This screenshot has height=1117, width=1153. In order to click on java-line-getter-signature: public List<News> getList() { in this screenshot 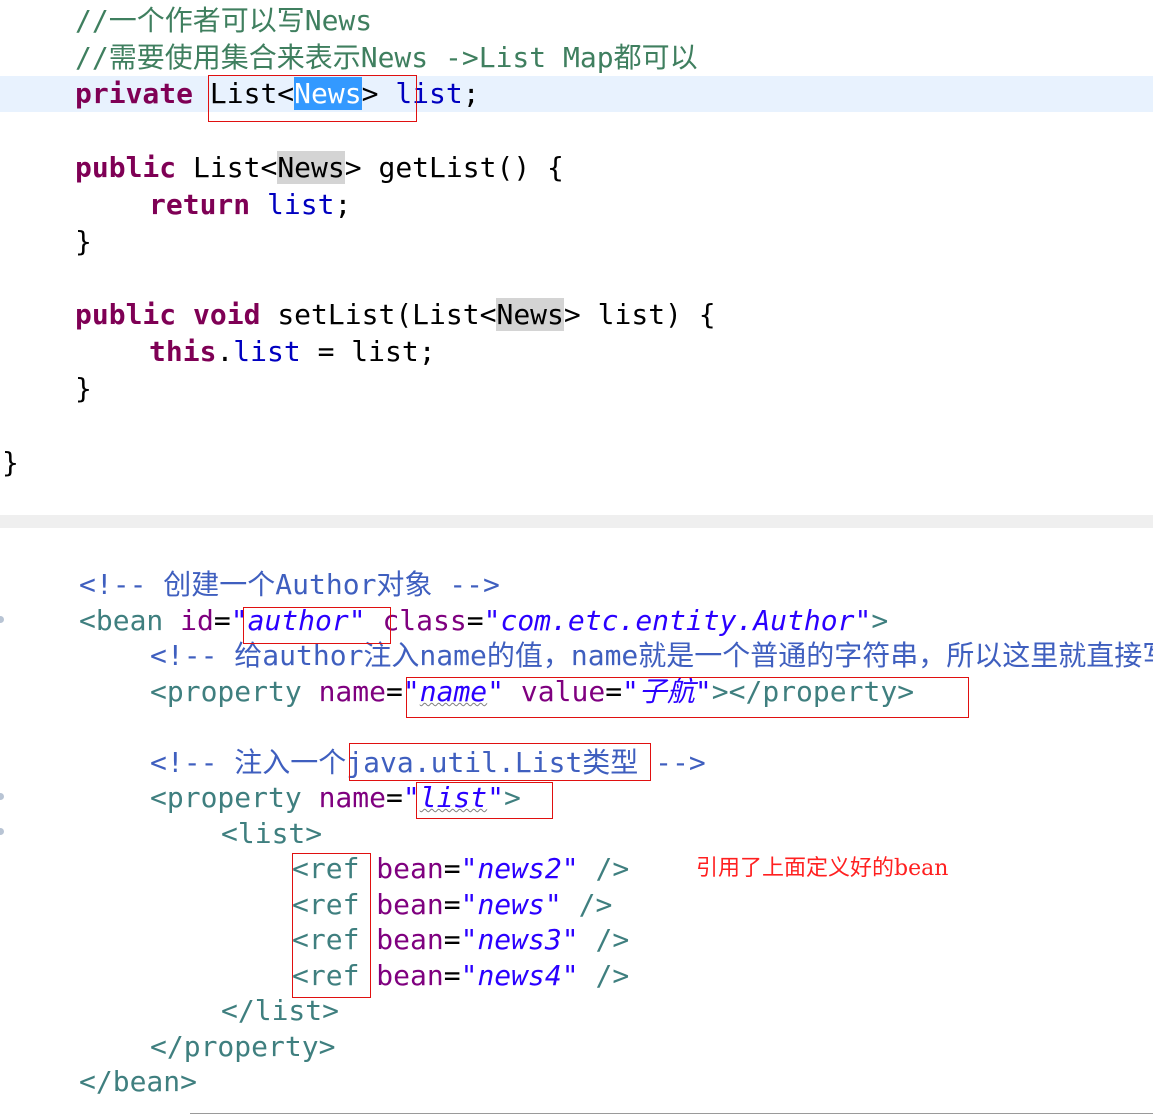, I will do `click(576, 168)`.